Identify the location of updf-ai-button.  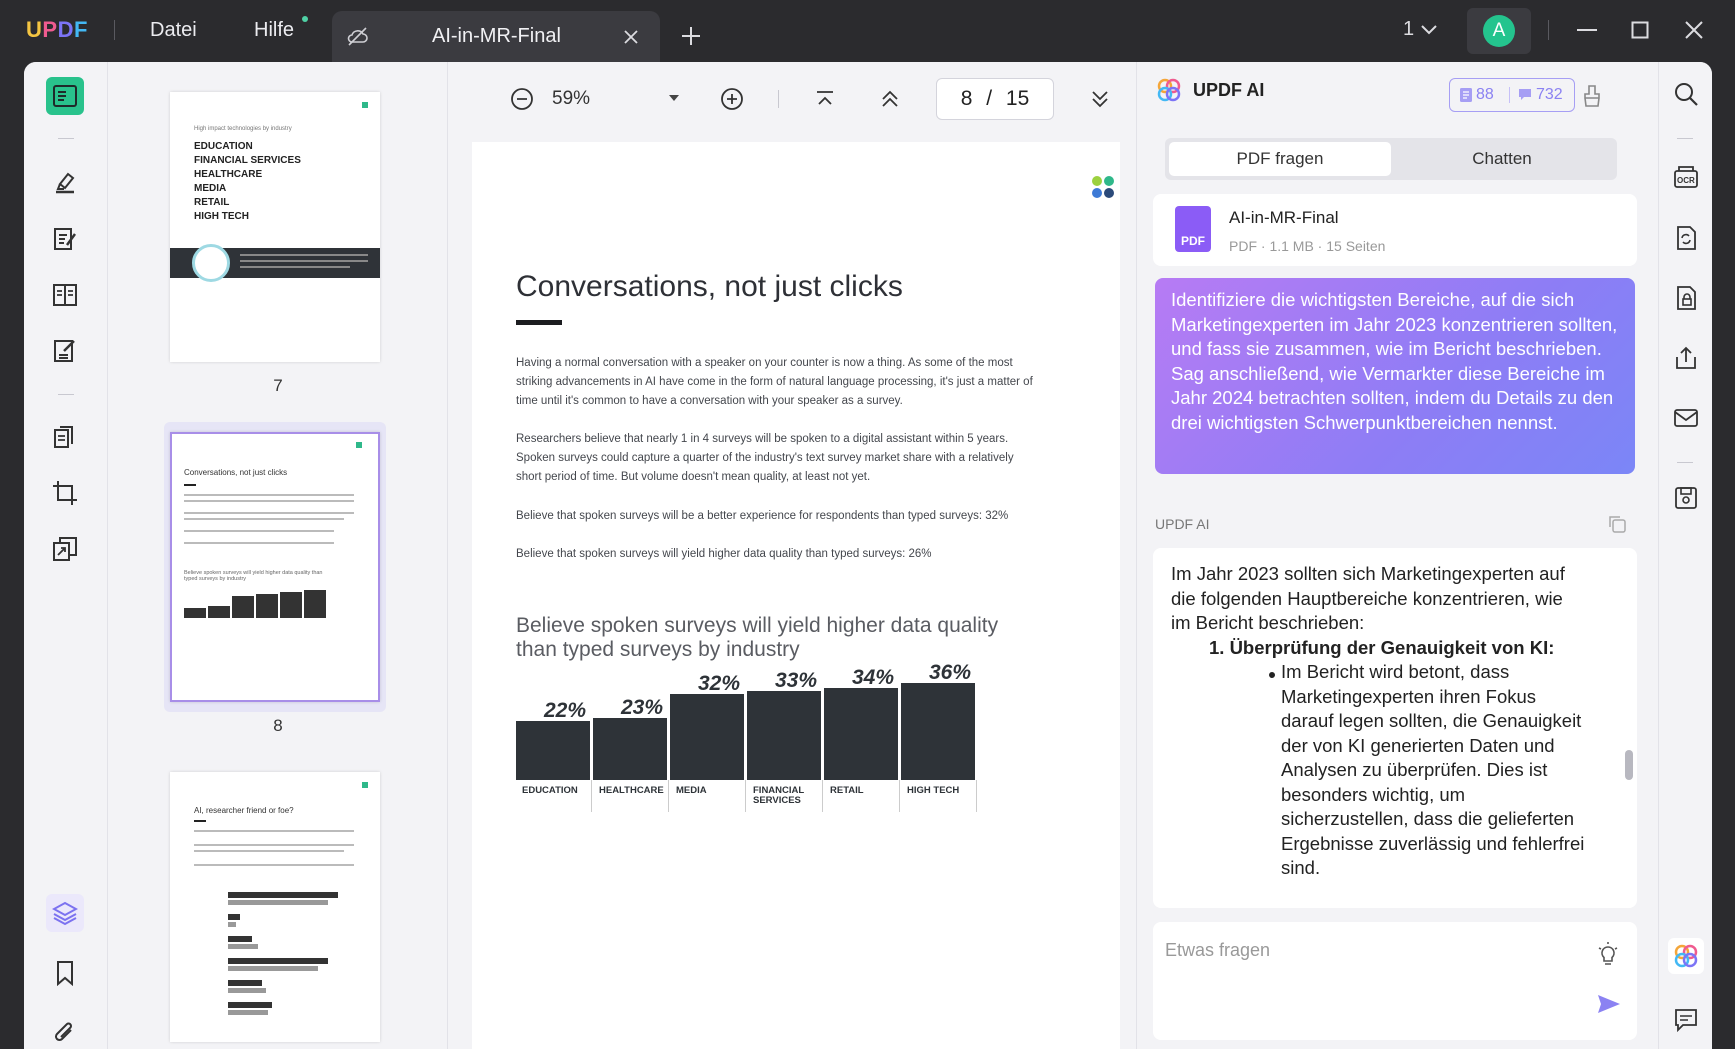
(1686, 956).